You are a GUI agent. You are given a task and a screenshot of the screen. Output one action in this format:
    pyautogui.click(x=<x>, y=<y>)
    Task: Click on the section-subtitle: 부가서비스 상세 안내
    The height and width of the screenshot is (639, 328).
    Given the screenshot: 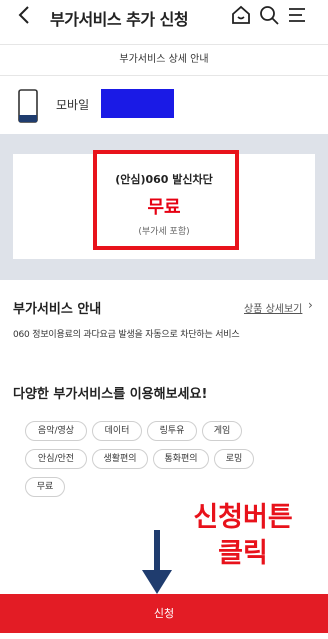 What is the action you would take?
    pyautogui.click(x=164, y=59)
    